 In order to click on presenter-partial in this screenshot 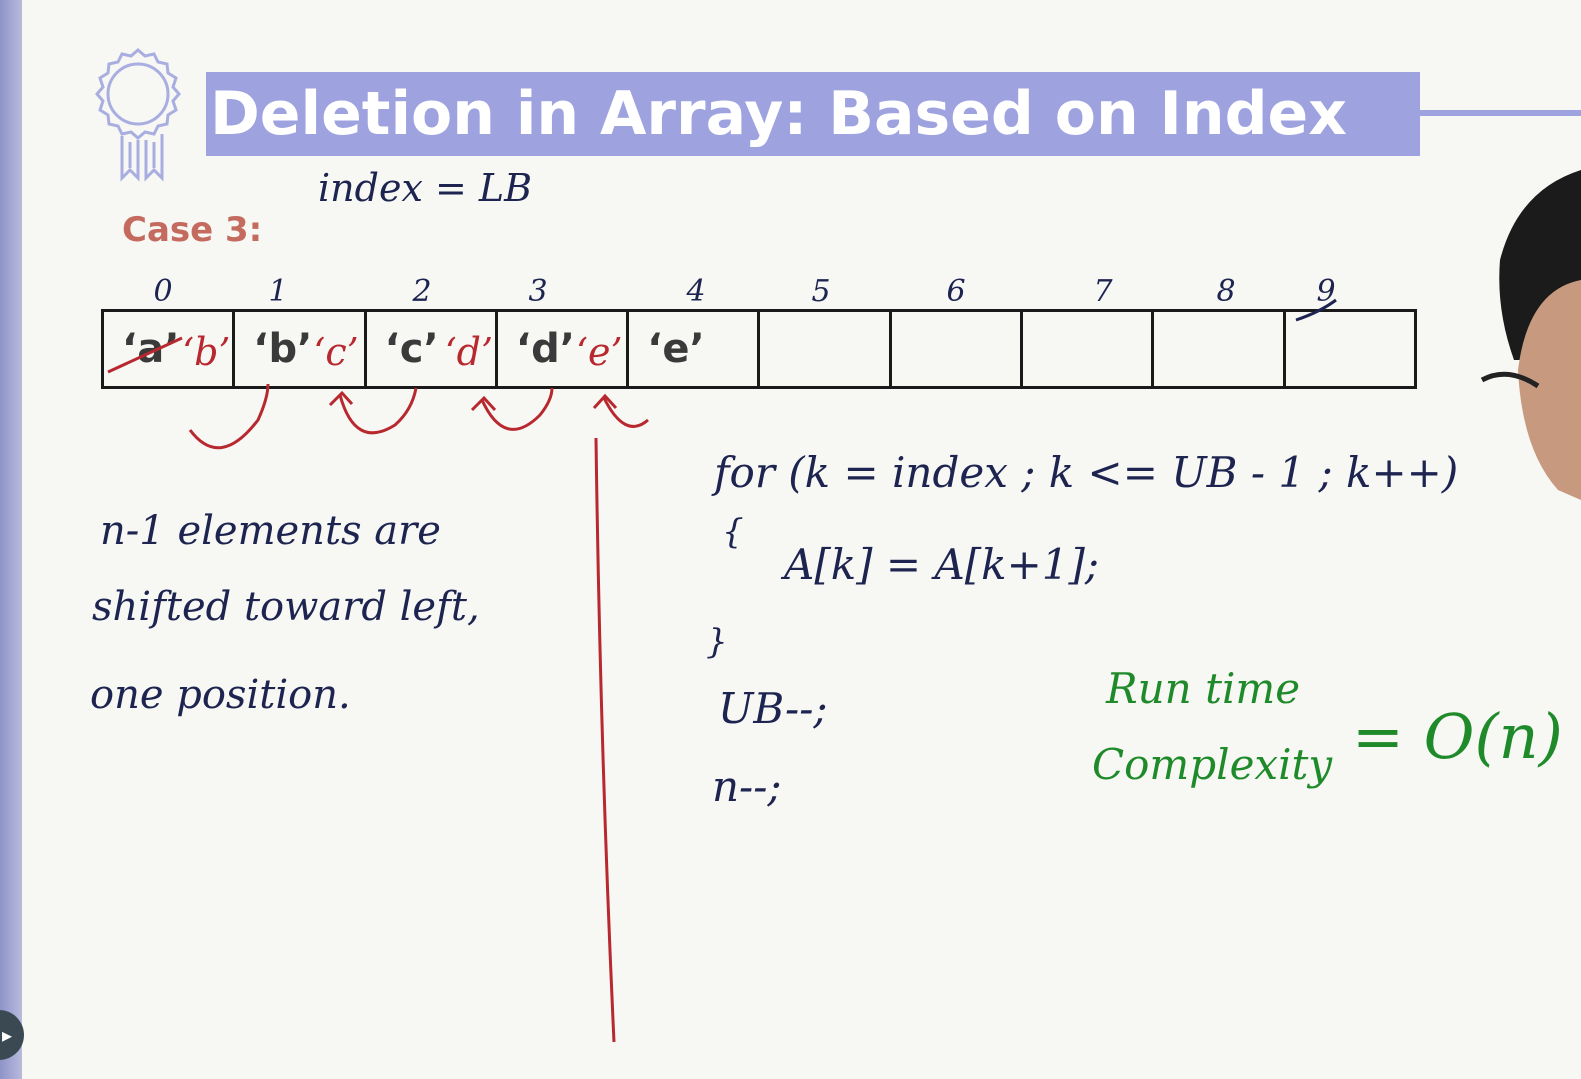, I will do `click(1530, 335)`.